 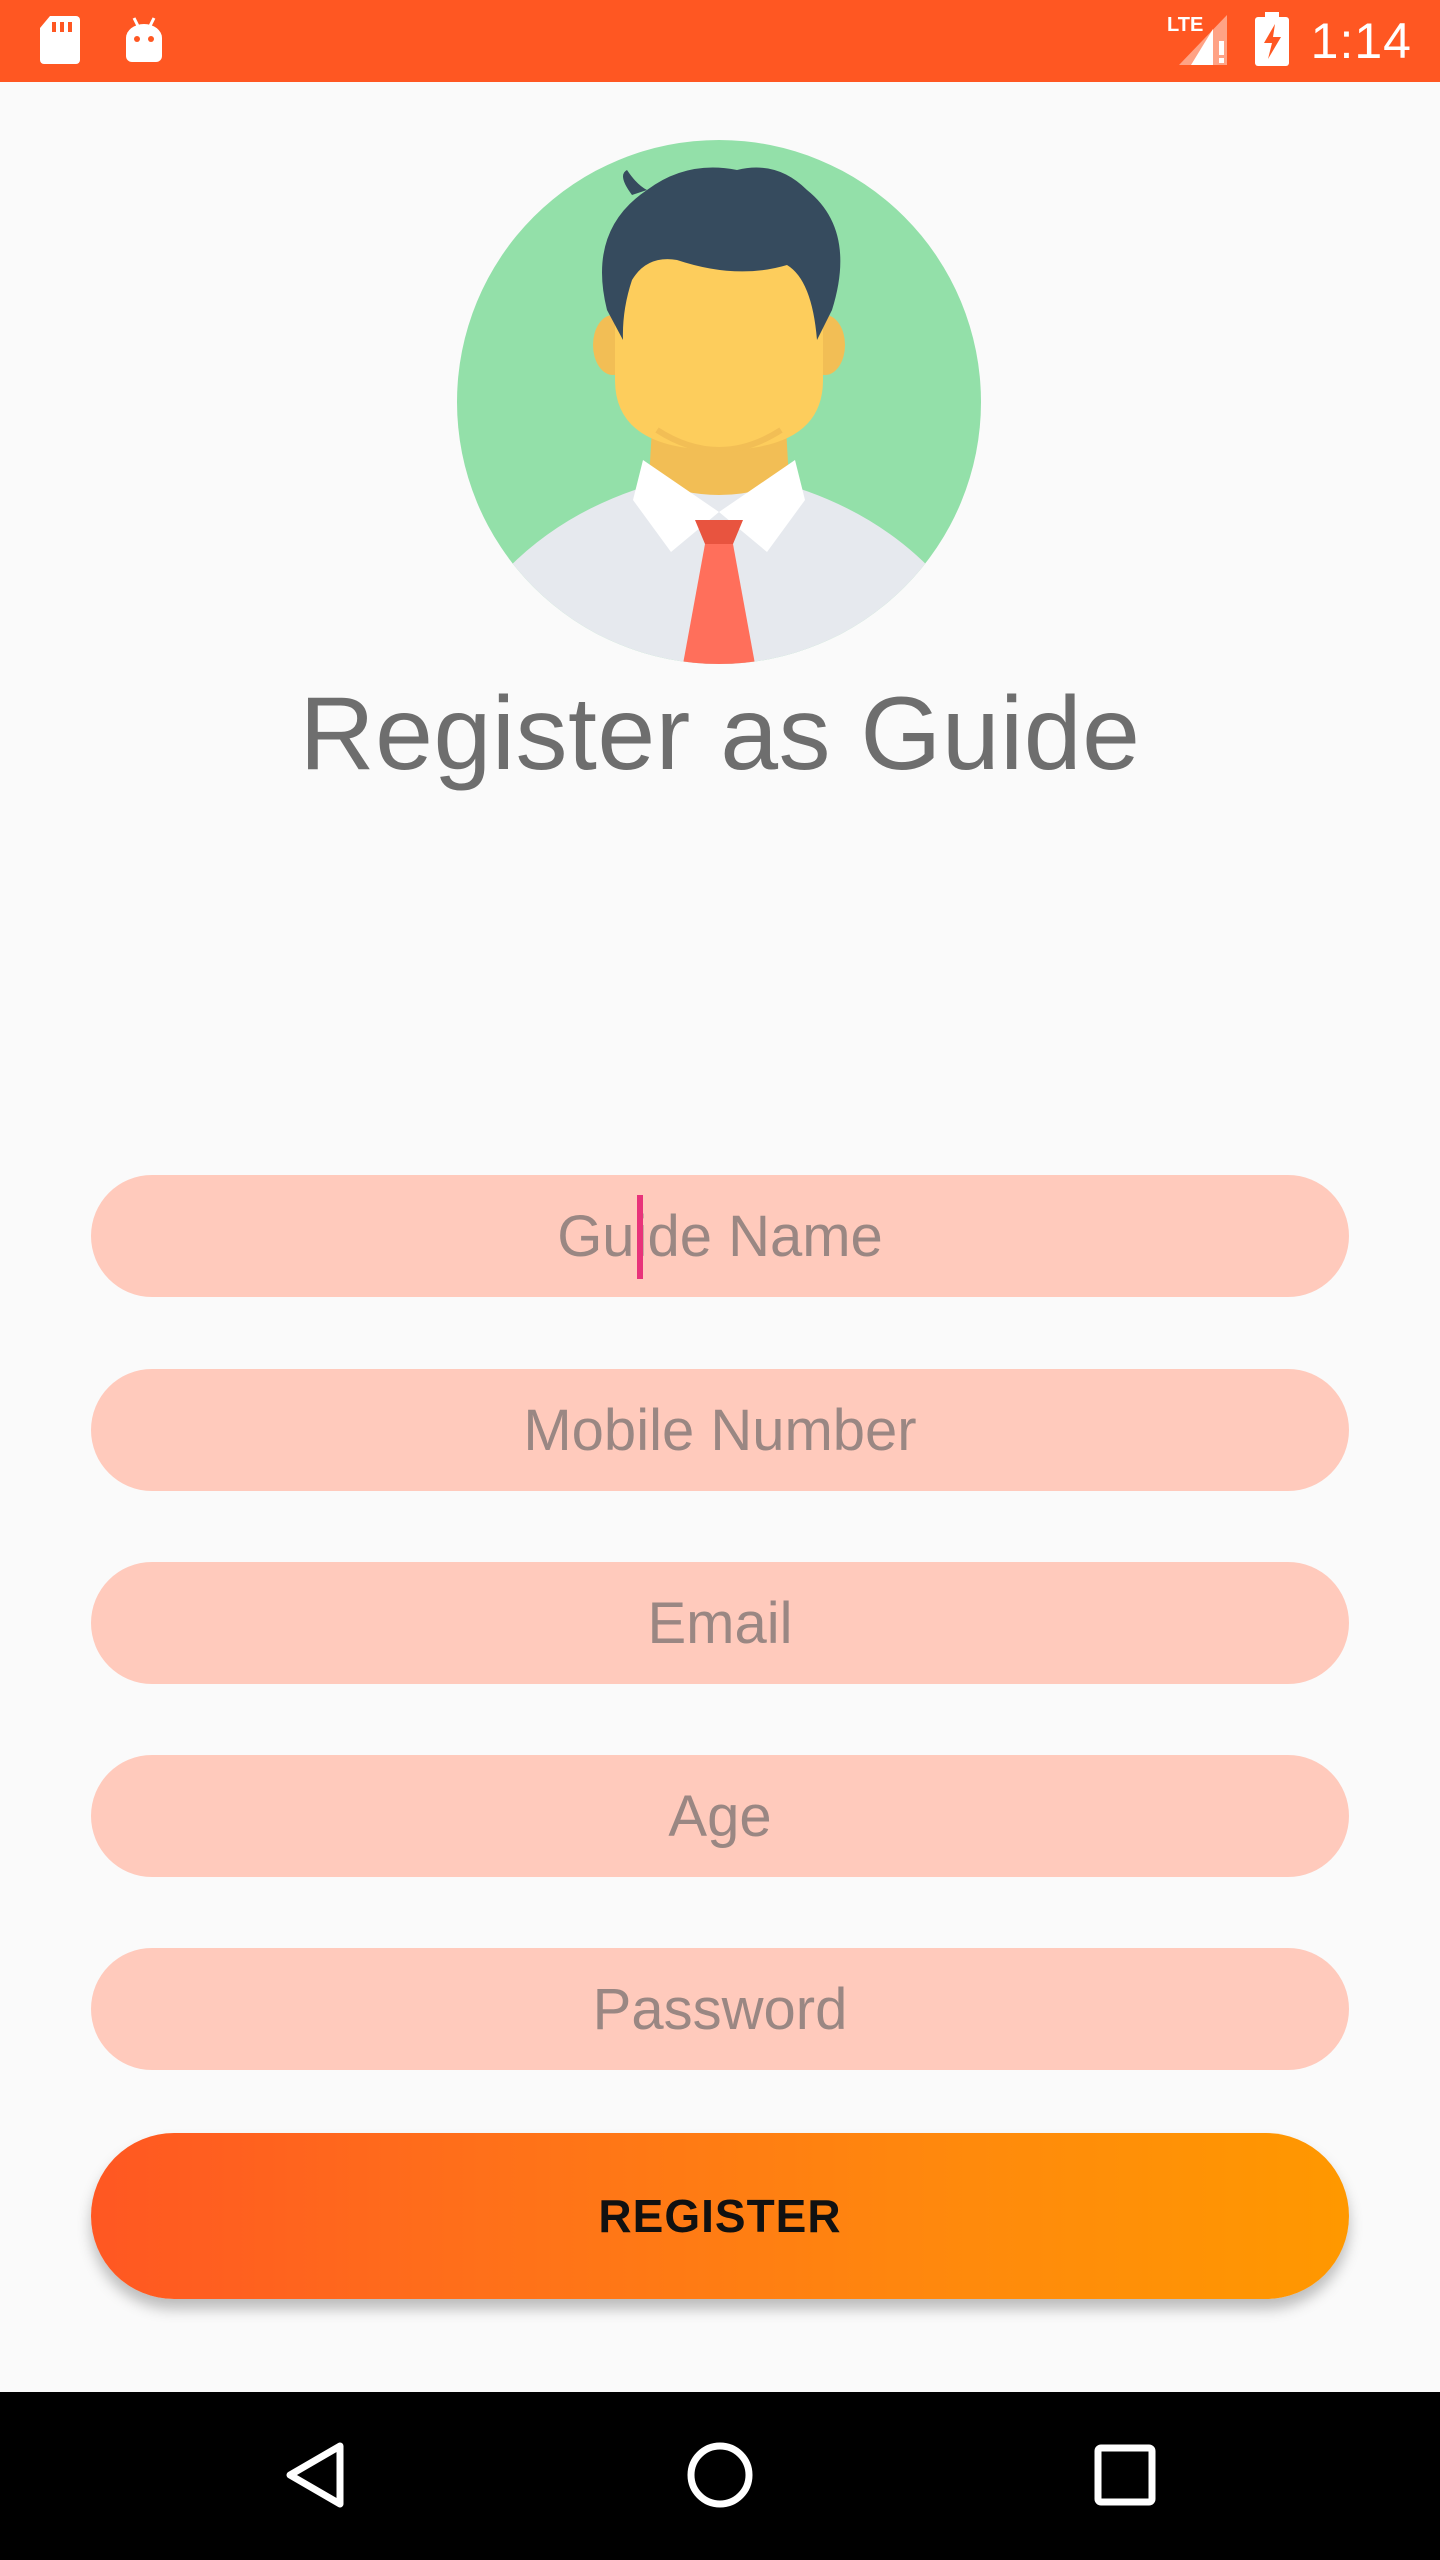 I want to click on age-field, so click(x=720, y=1816).